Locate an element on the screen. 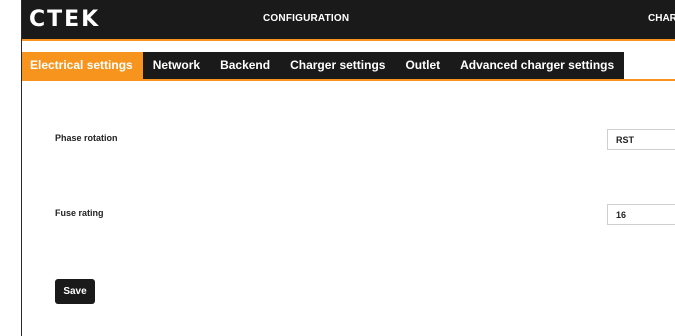 The image size is (675, 336). ctek-logo: CTEK is located at coordinates (64, 20).